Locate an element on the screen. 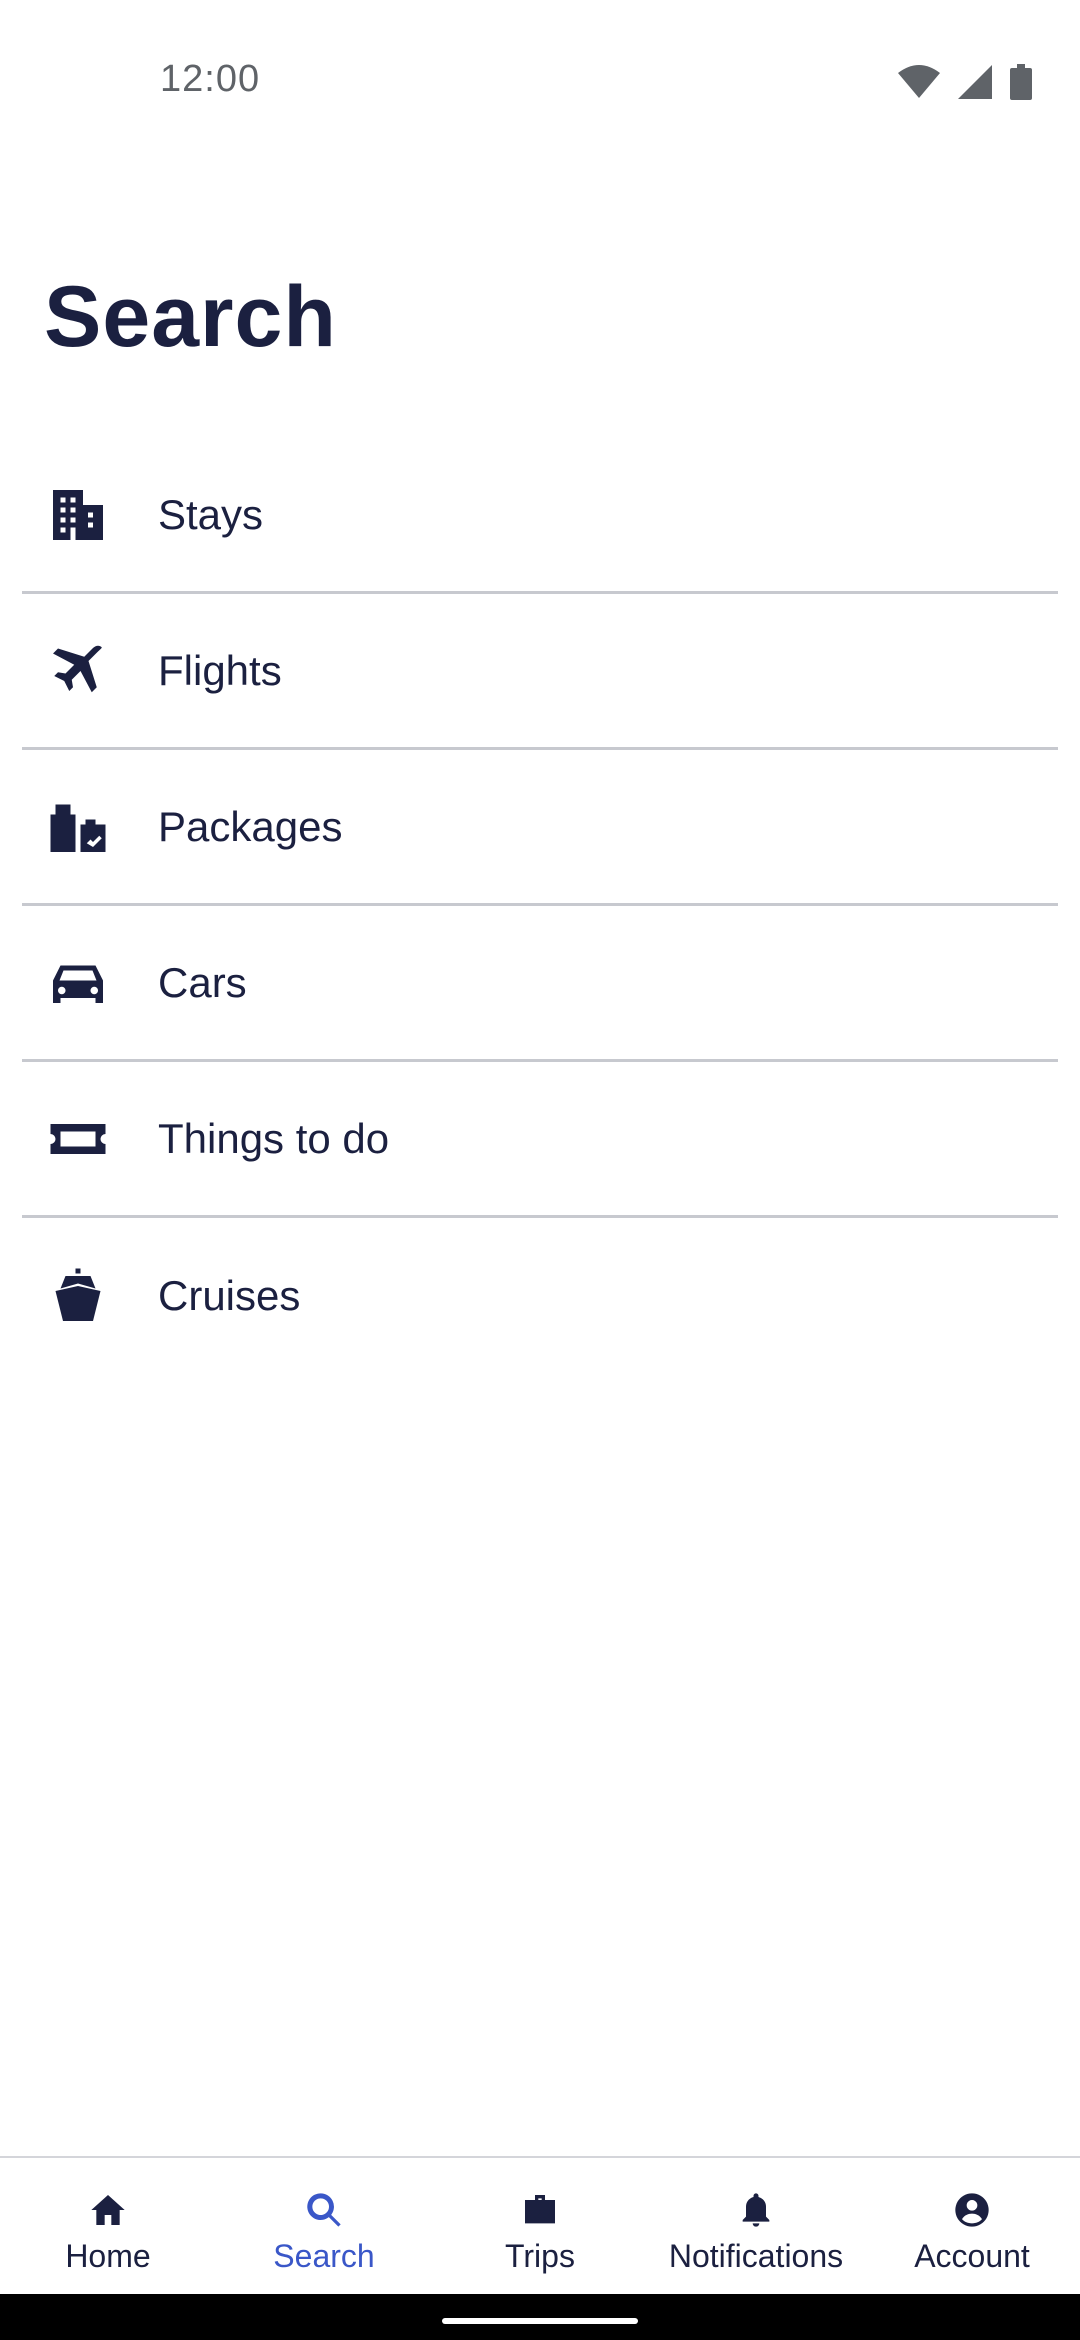 The width and height of the screenshot is (1080, 2340). cellular-signal-icon is located at coordinates (975, 84).